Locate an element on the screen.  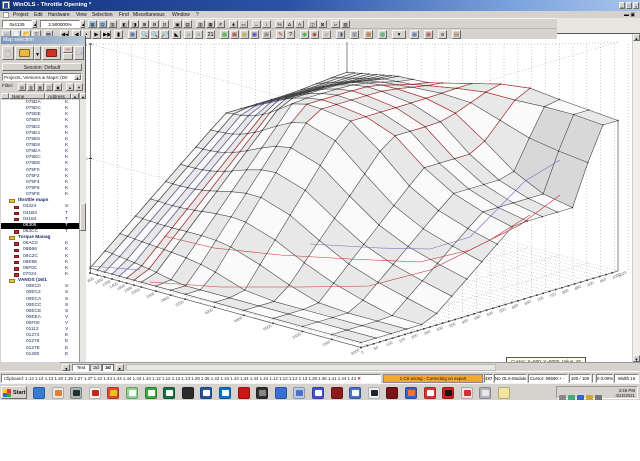
svg-text: 0 is located at coordinates (362, 352).